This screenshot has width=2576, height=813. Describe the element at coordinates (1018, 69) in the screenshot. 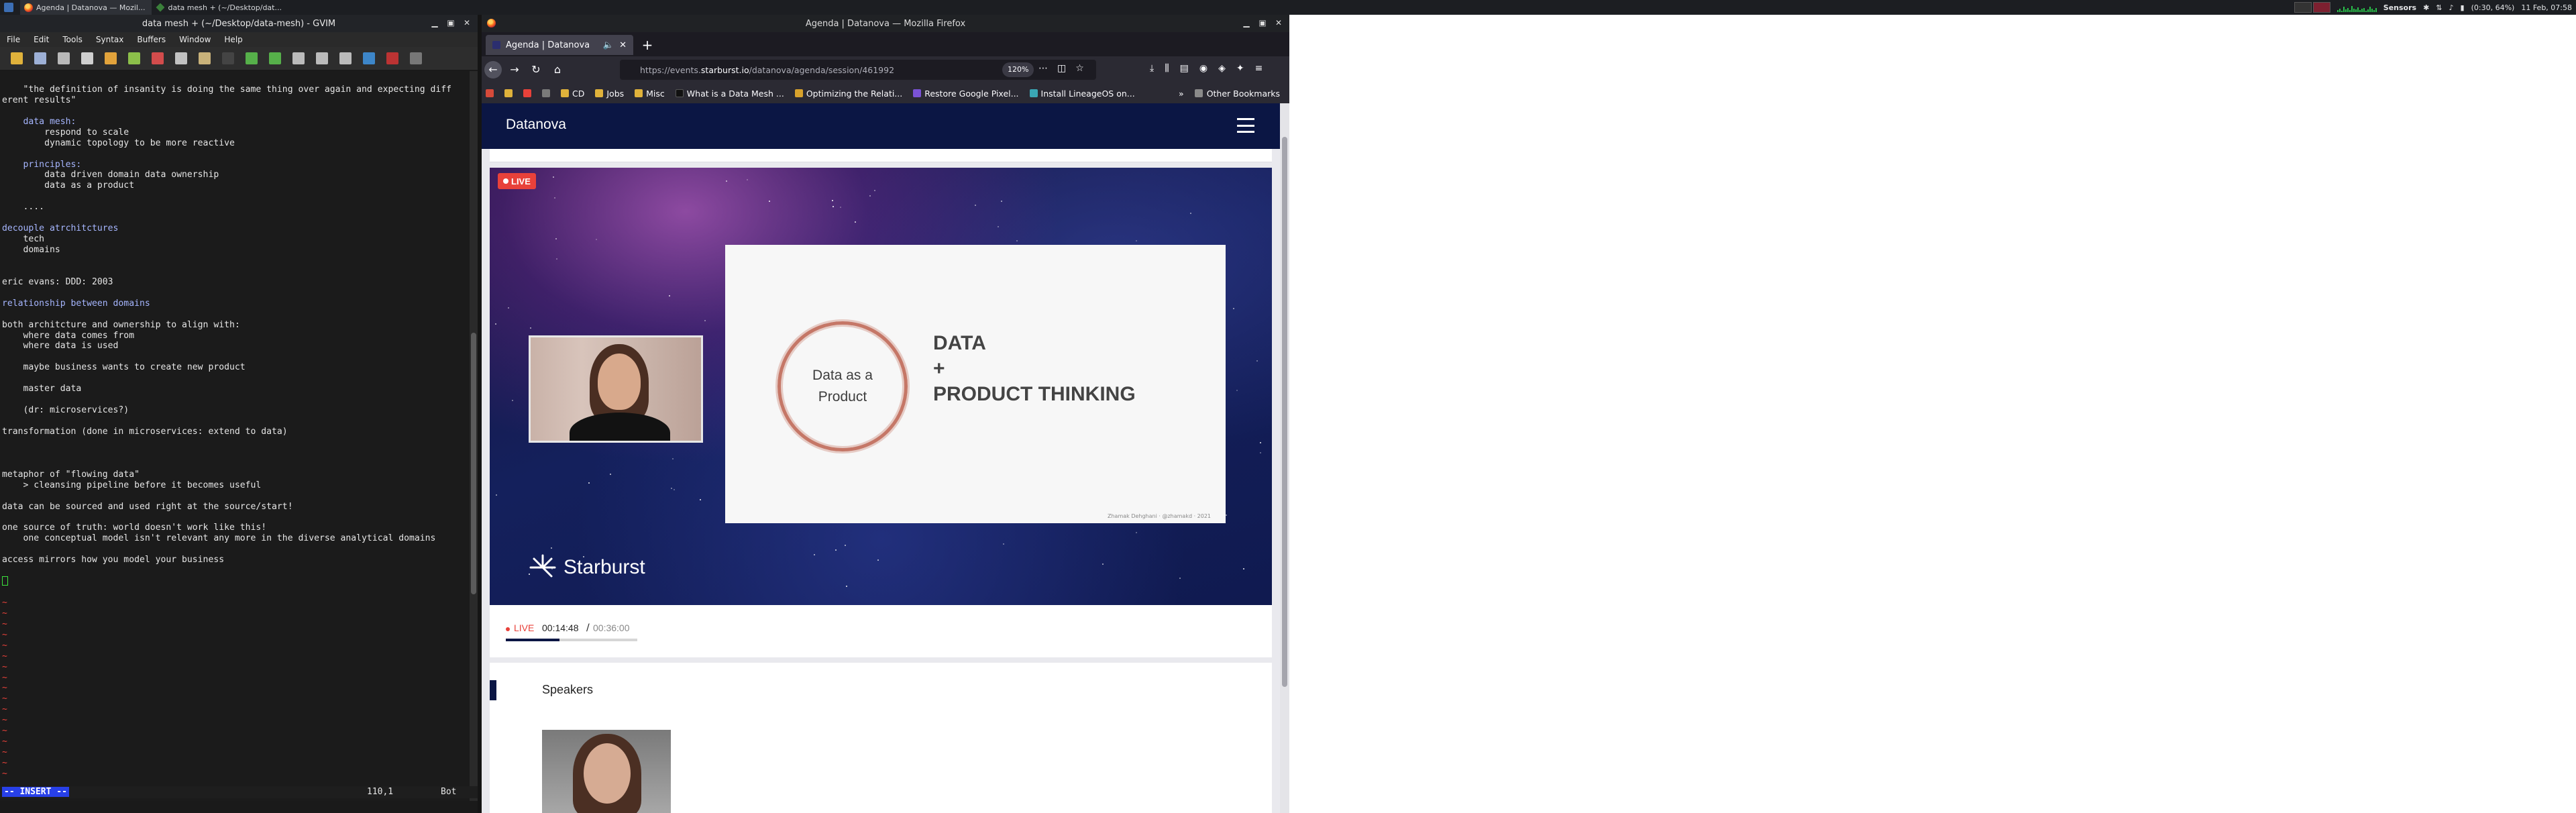

I see `zoom-level: 120%` at that location.